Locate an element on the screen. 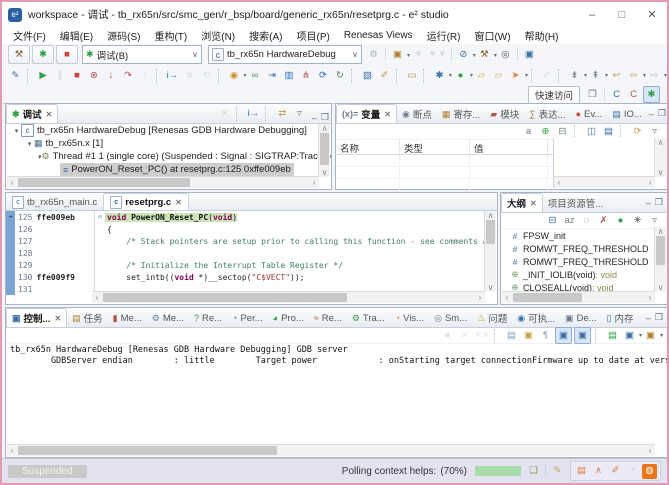  menu-item-2: 源码(S) is located at coordinates (123, 35).